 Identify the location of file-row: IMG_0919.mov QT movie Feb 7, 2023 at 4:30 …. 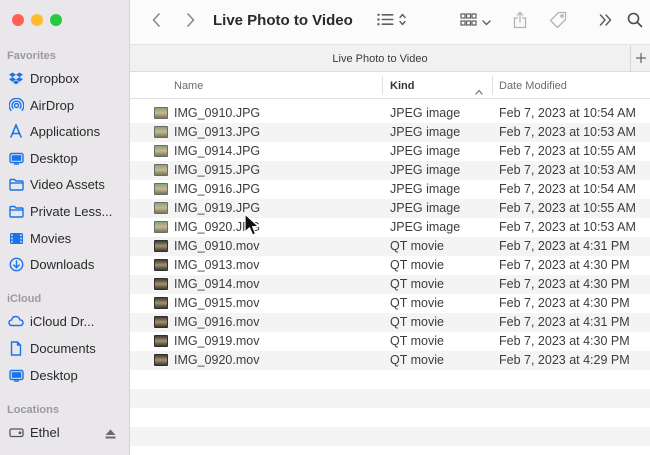
(390, 341).